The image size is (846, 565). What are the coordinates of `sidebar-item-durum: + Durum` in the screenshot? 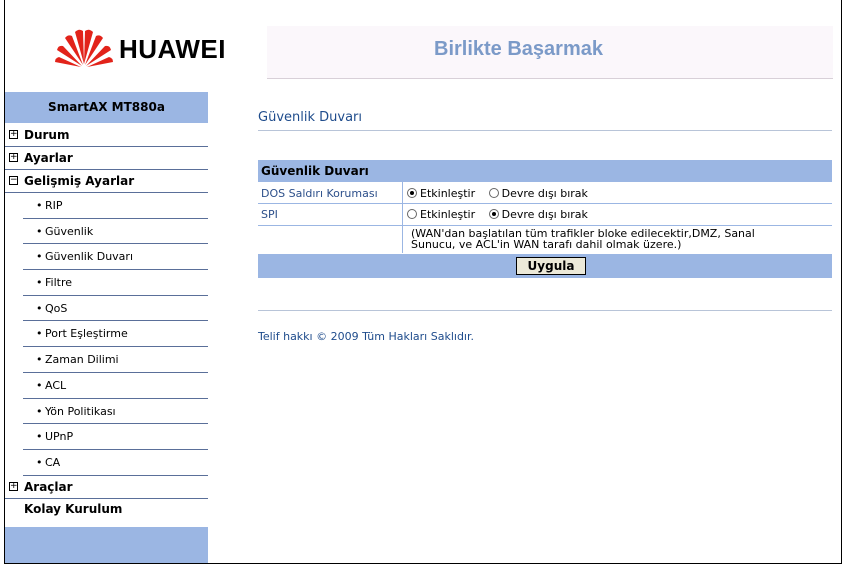 It's located at (106, 135).